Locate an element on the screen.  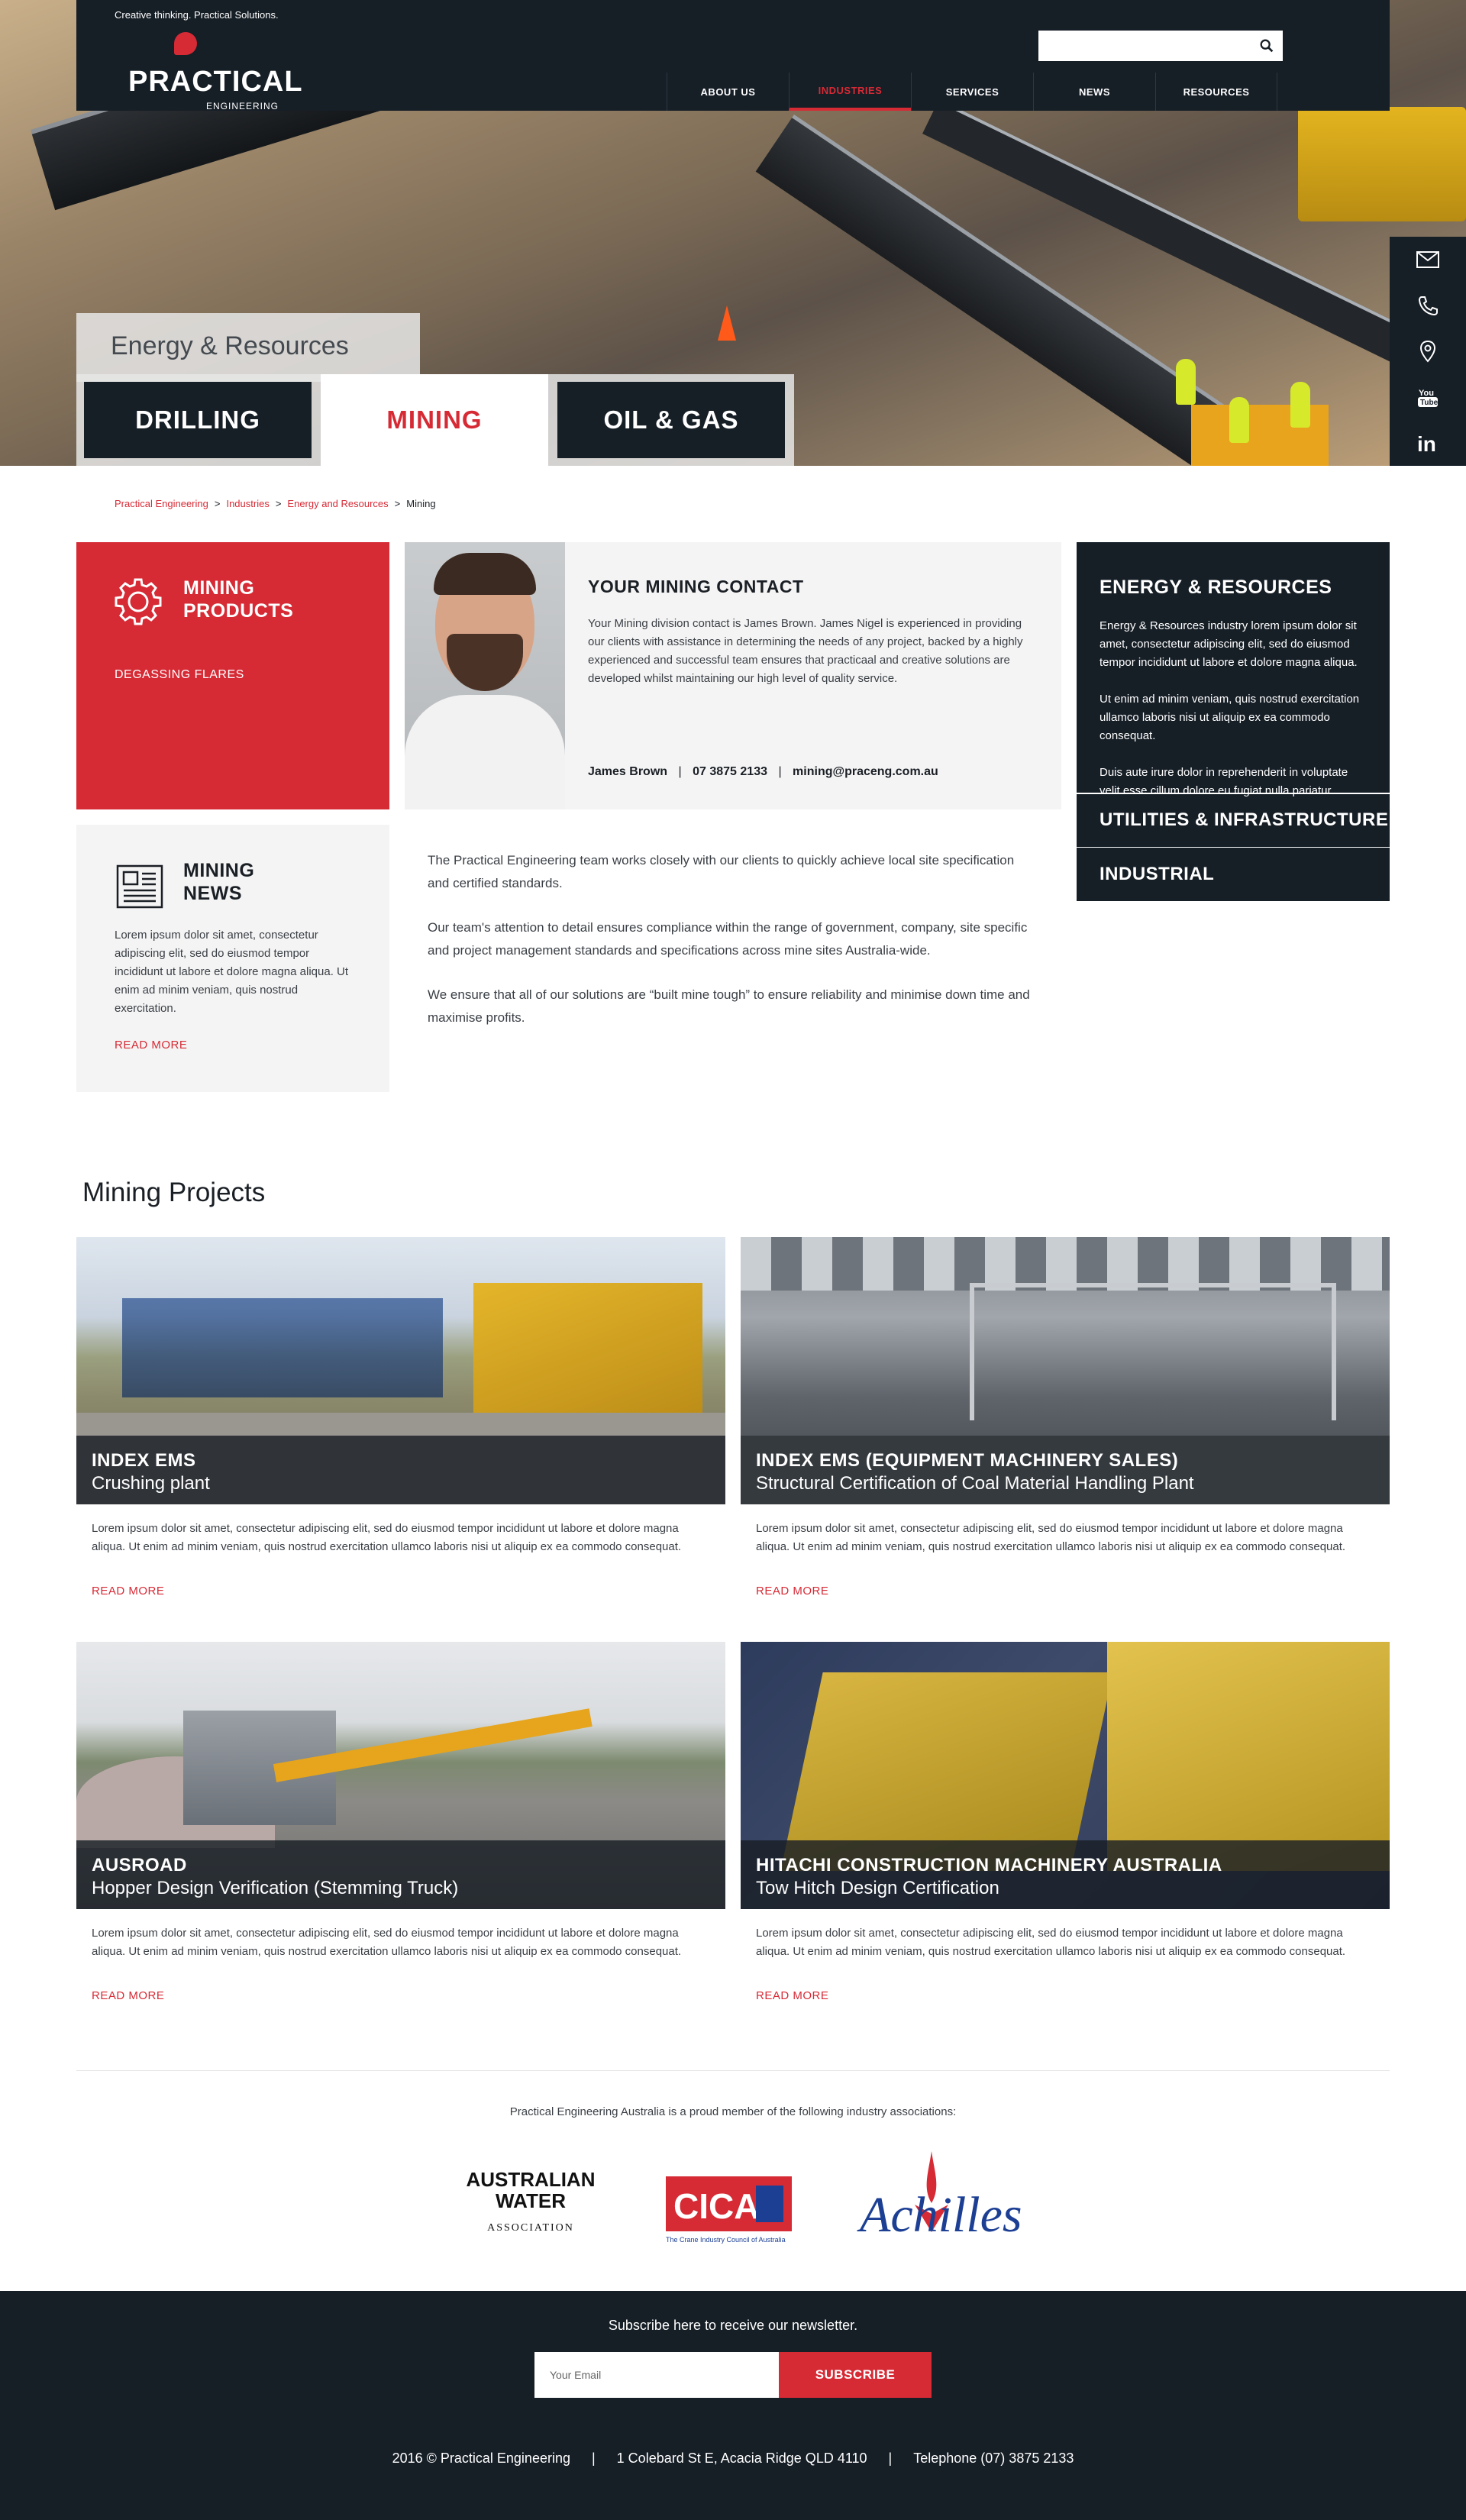
svg-text: in is located at coordinates (1426, 443).